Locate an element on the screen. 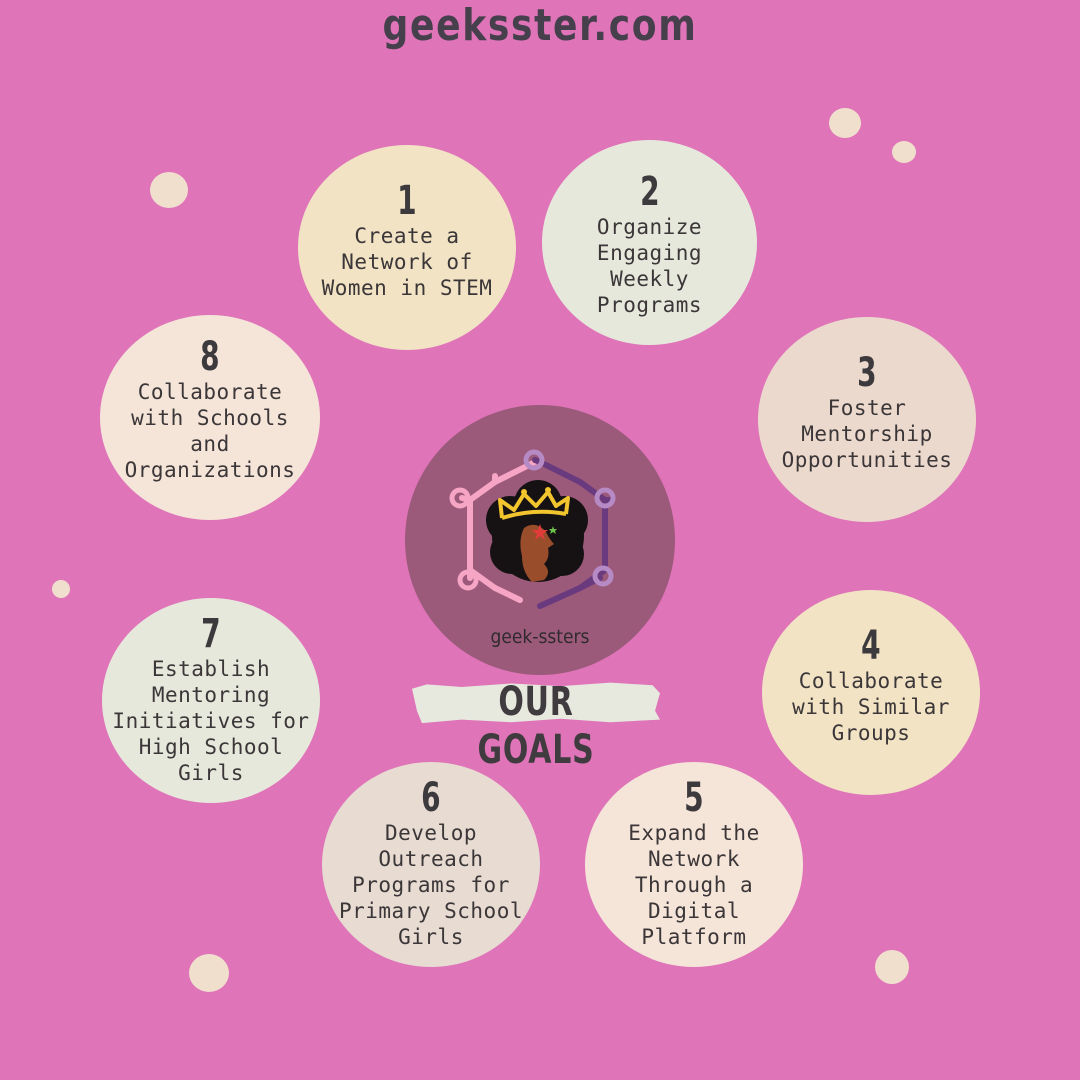 This screenshot has width=1080, height=1080. goal-text: Organize Engaging Weekly Programs is located at coordinates (649, 266).